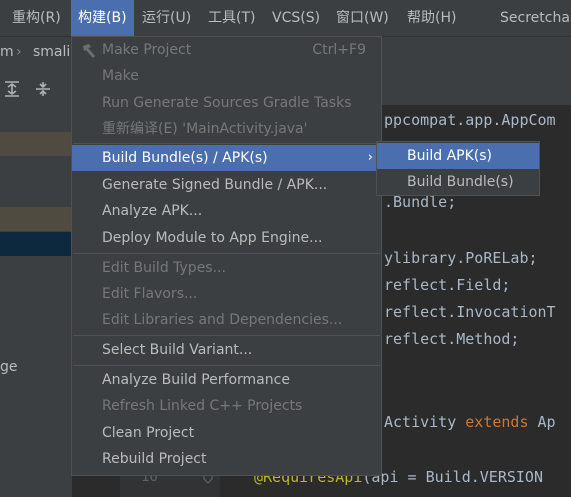  What do you see at coordinates (458, 156) in the screenshot?
I see `submenu-item-build-apks: Build APK(s)` at bounding box center [458, 156].